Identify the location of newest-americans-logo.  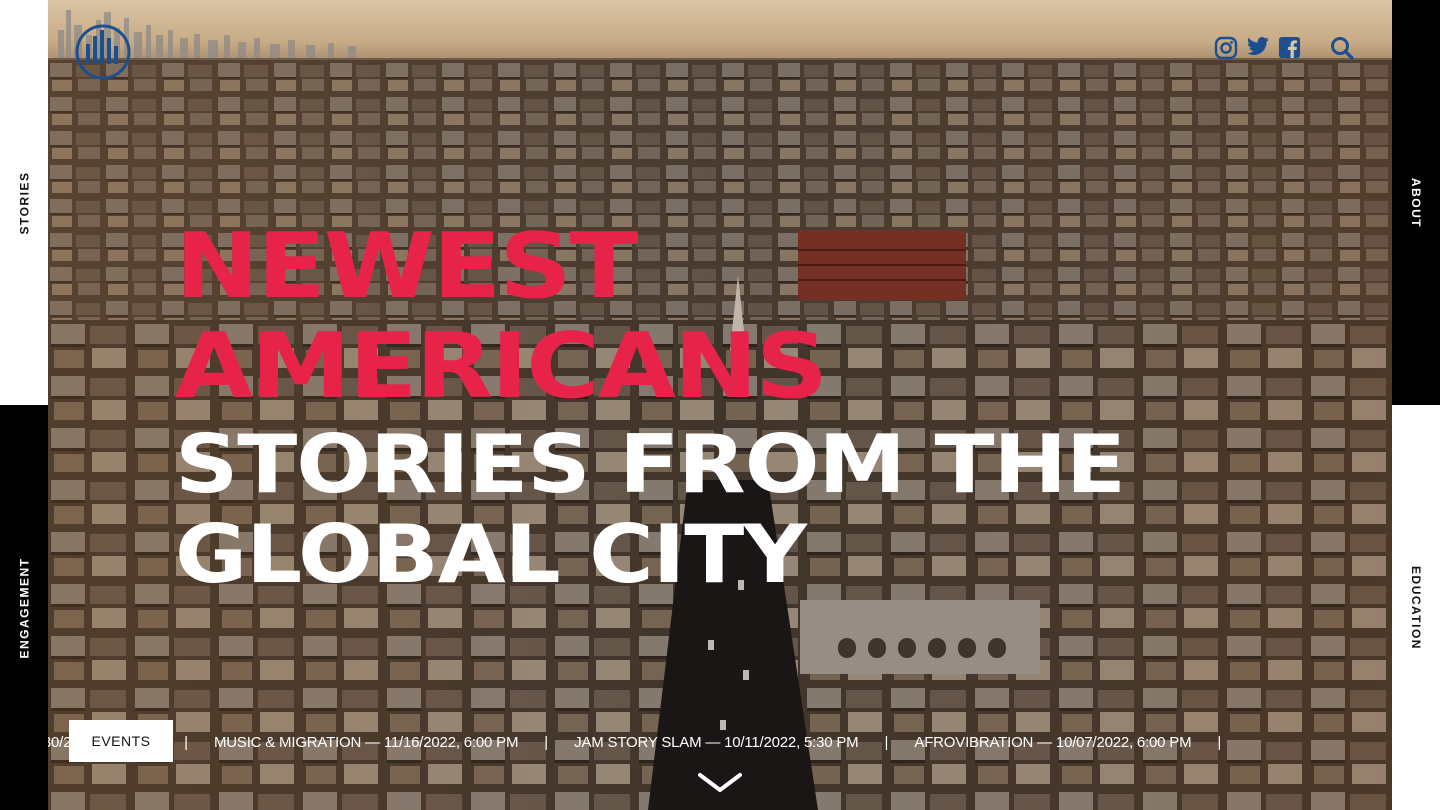
(103, 52).